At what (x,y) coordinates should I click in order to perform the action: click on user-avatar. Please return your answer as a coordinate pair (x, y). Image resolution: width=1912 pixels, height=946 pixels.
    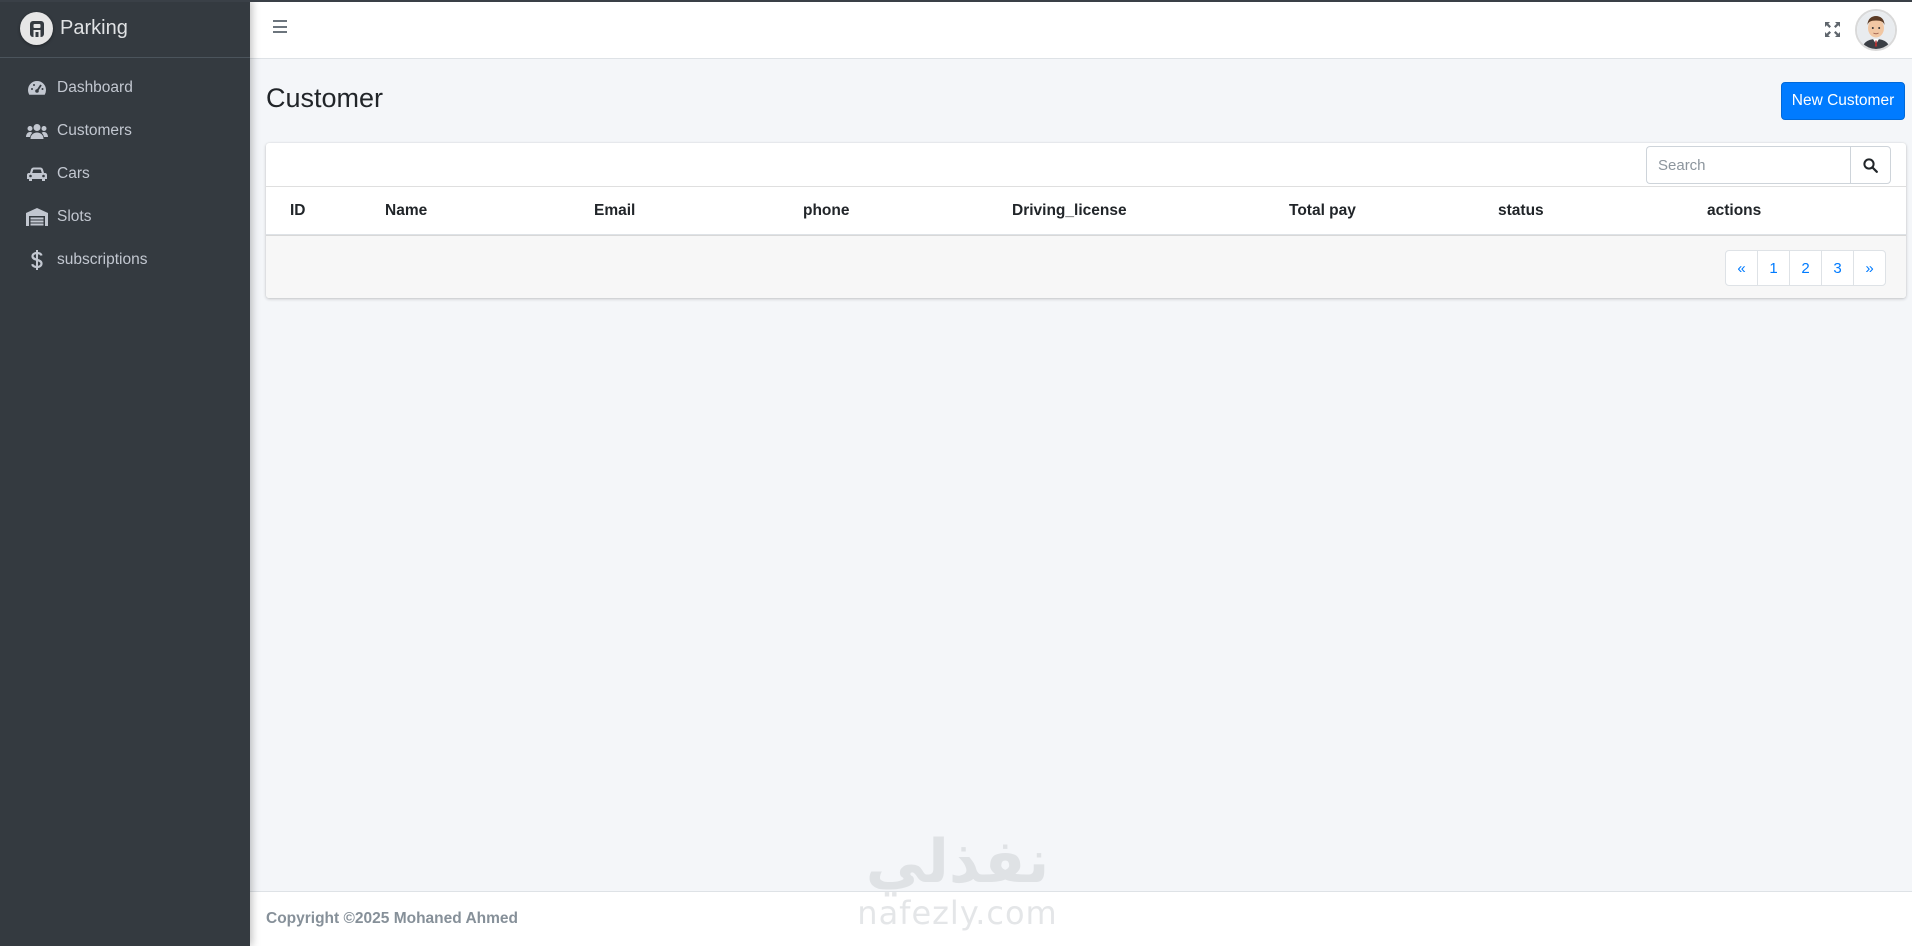
    Looking at the image, I should click on (1876, 30).